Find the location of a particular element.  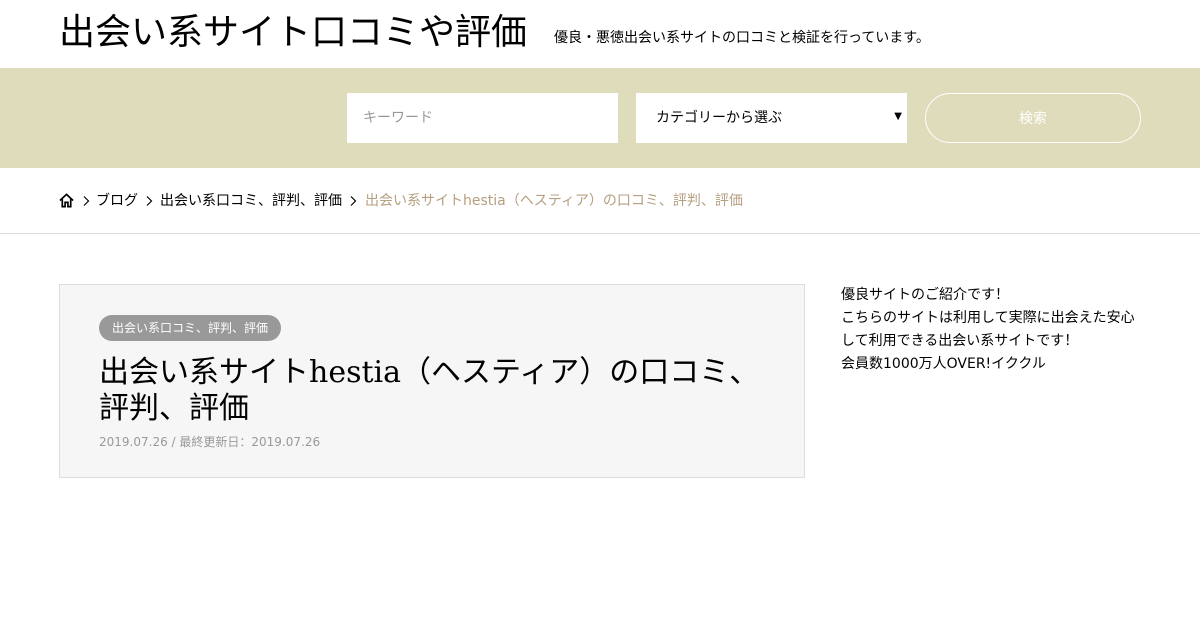

updated-label: 最終更新日： is located at coordinates (215, 442).